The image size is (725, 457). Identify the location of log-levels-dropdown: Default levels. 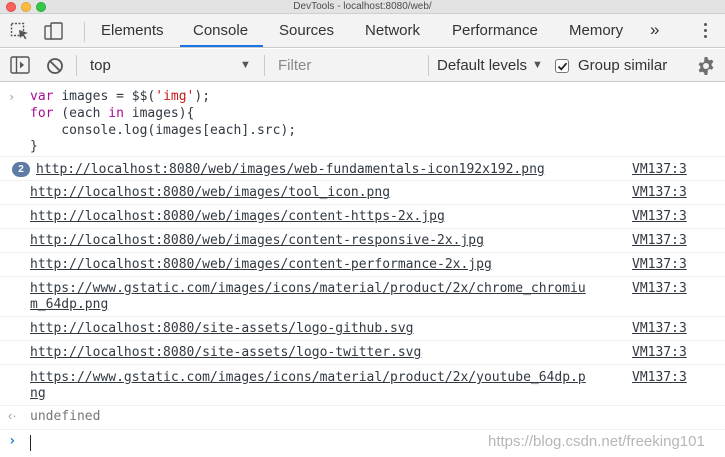
(482, 65).